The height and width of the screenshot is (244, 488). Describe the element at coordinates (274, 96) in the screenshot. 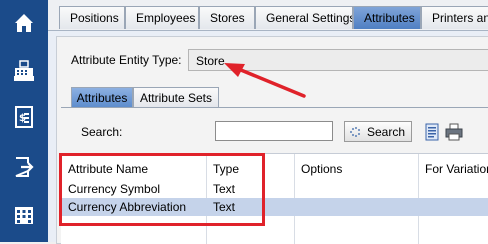

I see `sub-tab-bar: Attributes Attribute Sets` at that location.